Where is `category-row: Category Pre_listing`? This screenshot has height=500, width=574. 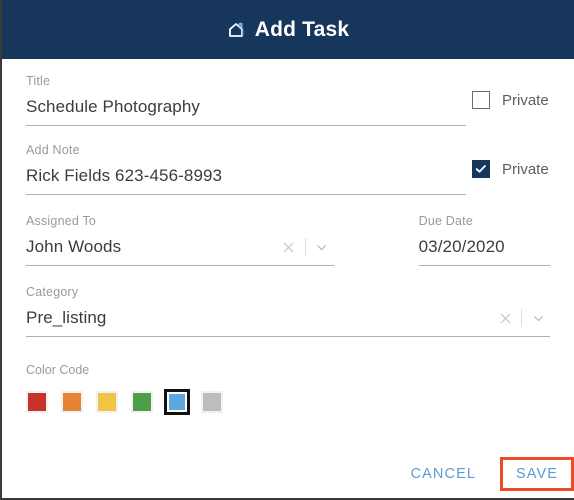 category-row: Category Pre_listing is located at coordinates (288, 301).